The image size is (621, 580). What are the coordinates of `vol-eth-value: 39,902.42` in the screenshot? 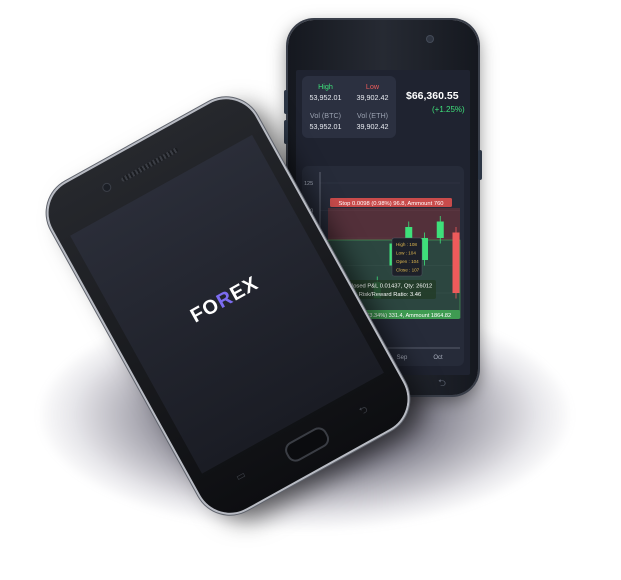 It's located at (372, 126).